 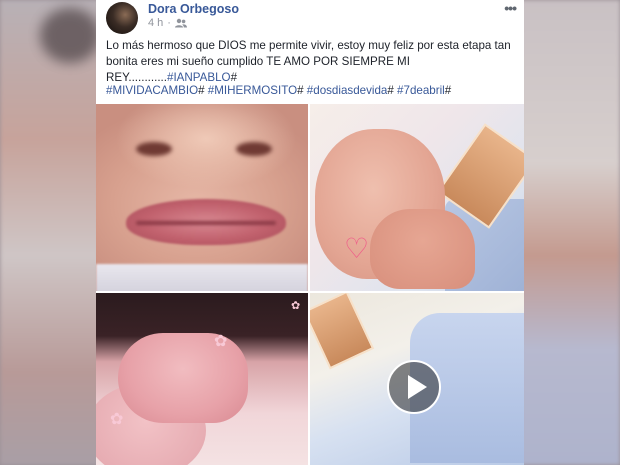 What do you see at coordinates (347, 90) in the screenshot?
I see `hashtag-link-dosdiasdevida: #dosdiasdevida` at bounding box center [347, 90].